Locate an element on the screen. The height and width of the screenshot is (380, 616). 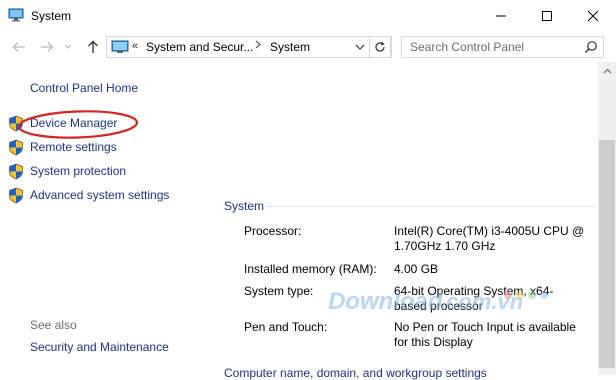
sidebar-item-label: System protection is located at coordinates (78, 171).